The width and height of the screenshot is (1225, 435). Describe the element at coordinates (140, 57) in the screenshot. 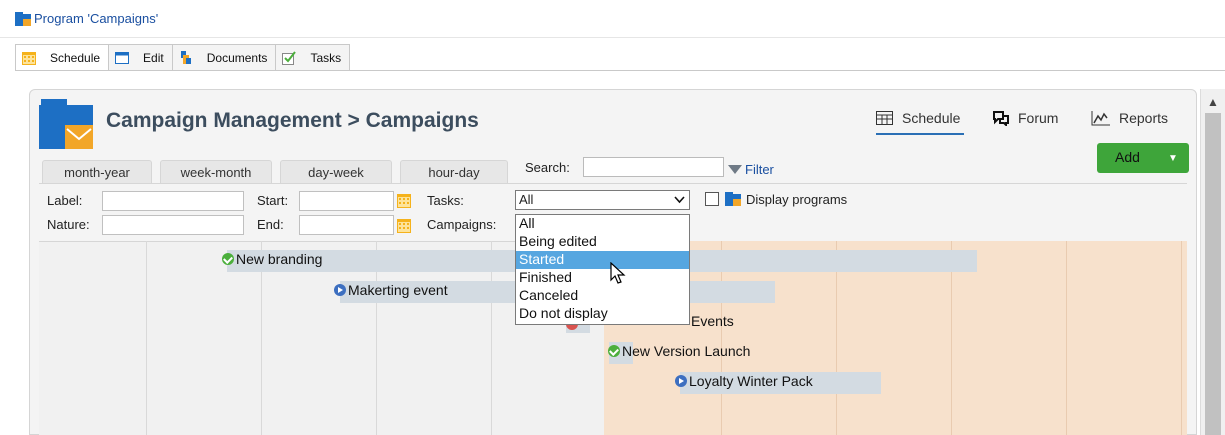

I see `tab-edit: Edit` at that location.